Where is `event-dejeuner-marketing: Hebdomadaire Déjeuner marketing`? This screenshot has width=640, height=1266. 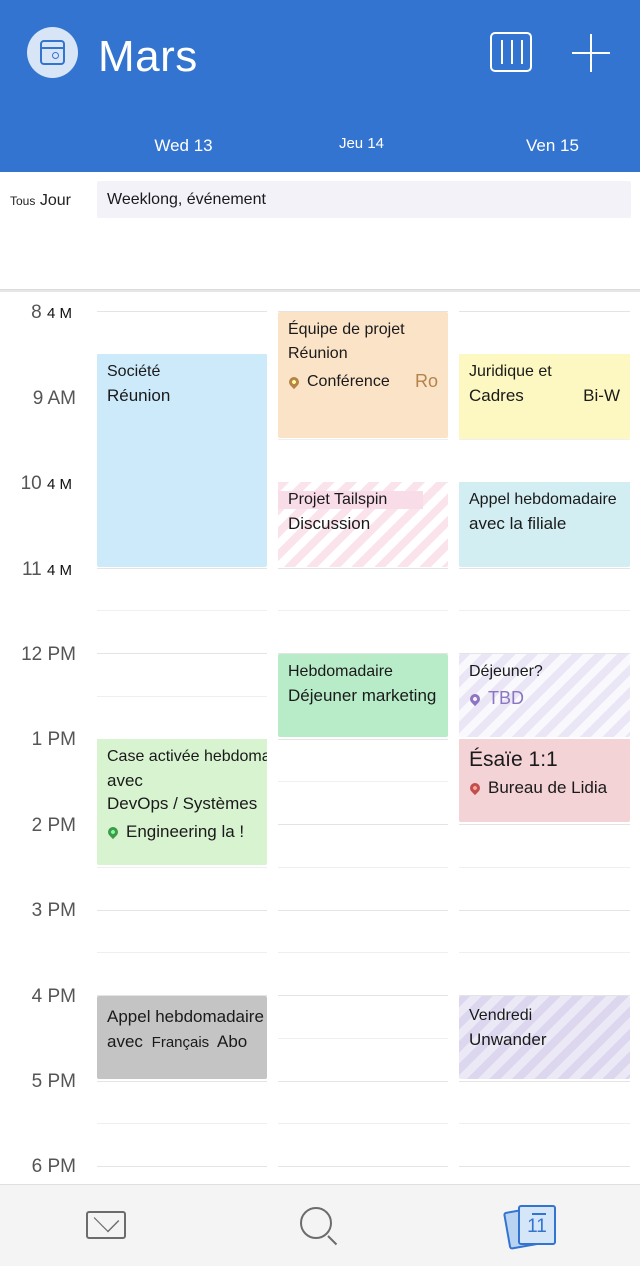 event-dejeuner-marketing: Hebdomadaire Déjeuner marketing is located at coordinates (363, 695).